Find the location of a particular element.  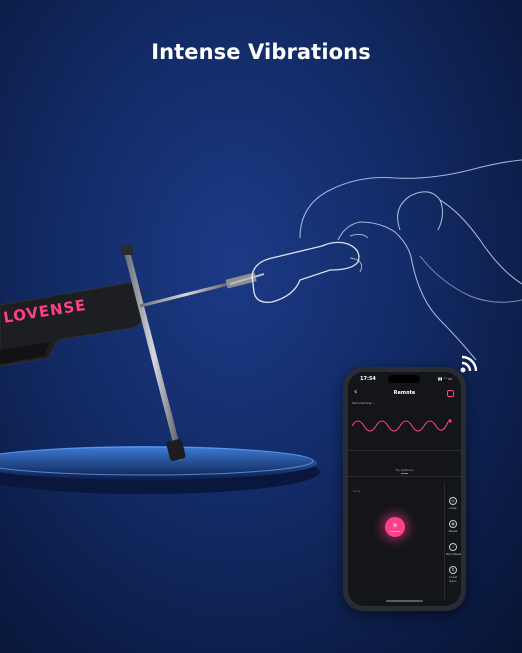

status-bar: 17:54 ▮▮ ◠ ▭ is located at coordinates (404, 379).